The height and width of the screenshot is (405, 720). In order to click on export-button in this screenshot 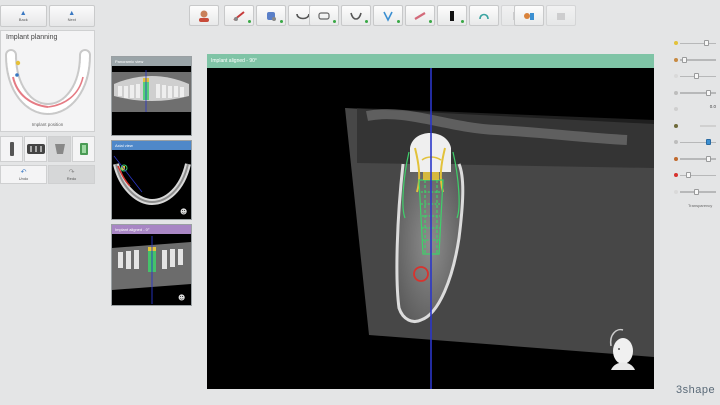, I will do `click(561, 15)`.